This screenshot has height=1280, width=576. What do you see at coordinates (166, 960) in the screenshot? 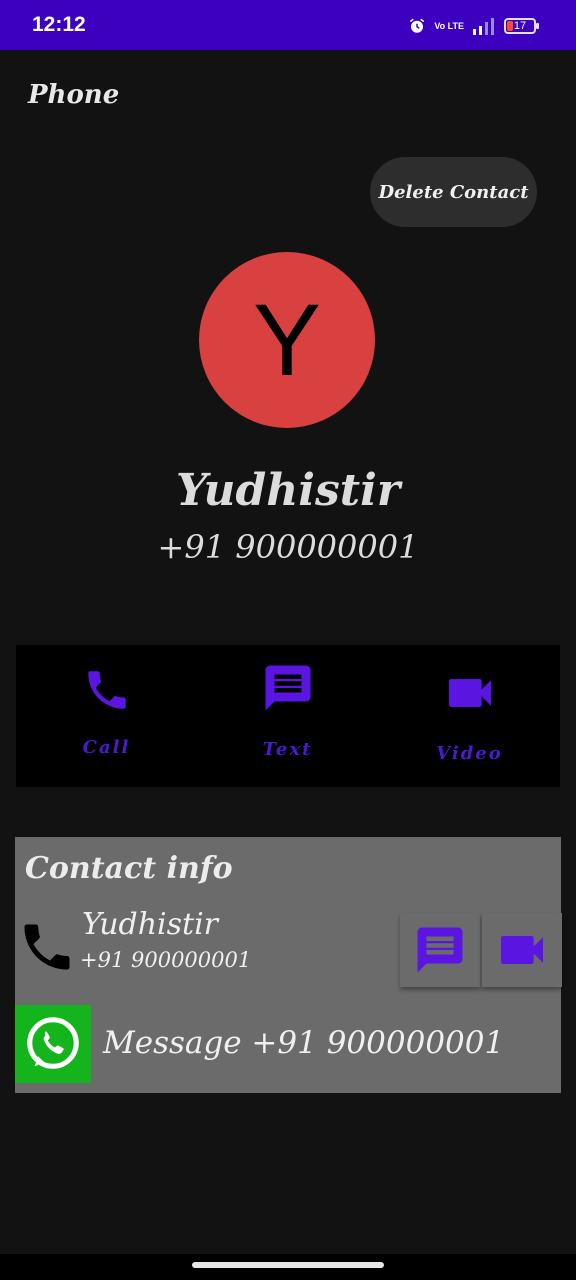
I see `contact-info-number: +91 900000001` at bounding box center [166, 960].